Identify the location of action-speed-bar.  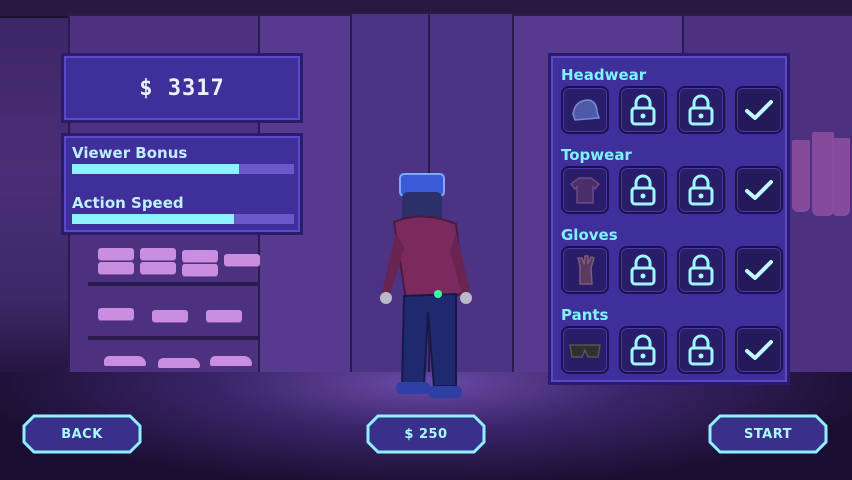
(183, 219).